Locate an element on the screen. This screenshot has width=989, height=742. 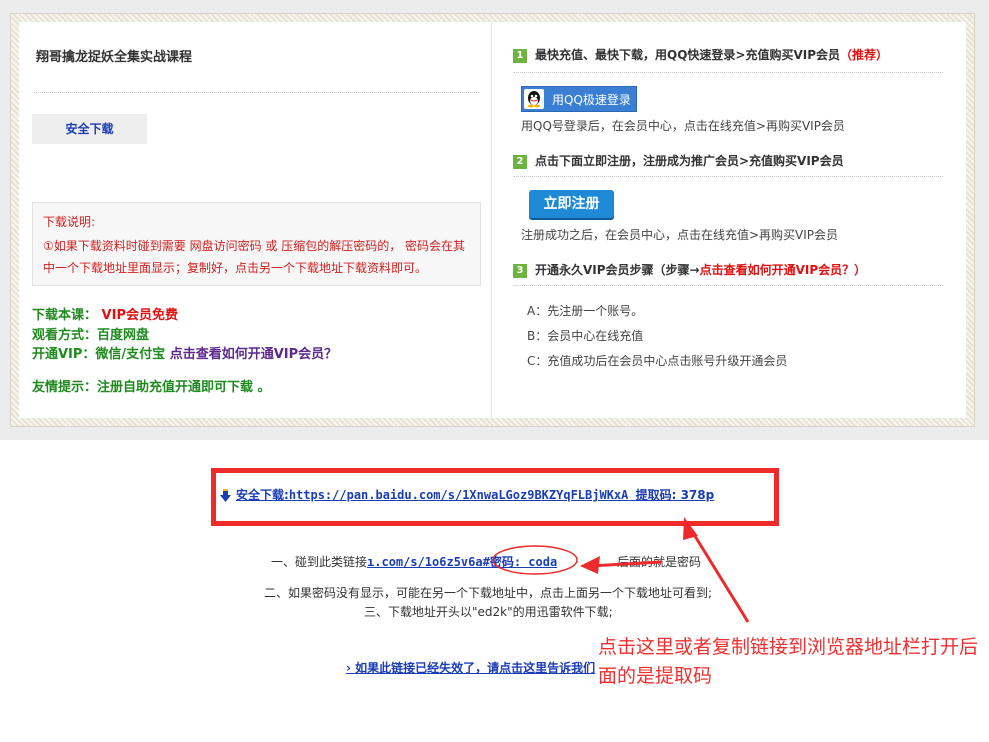
arrow-to-password is located at coordinates (625, 564).